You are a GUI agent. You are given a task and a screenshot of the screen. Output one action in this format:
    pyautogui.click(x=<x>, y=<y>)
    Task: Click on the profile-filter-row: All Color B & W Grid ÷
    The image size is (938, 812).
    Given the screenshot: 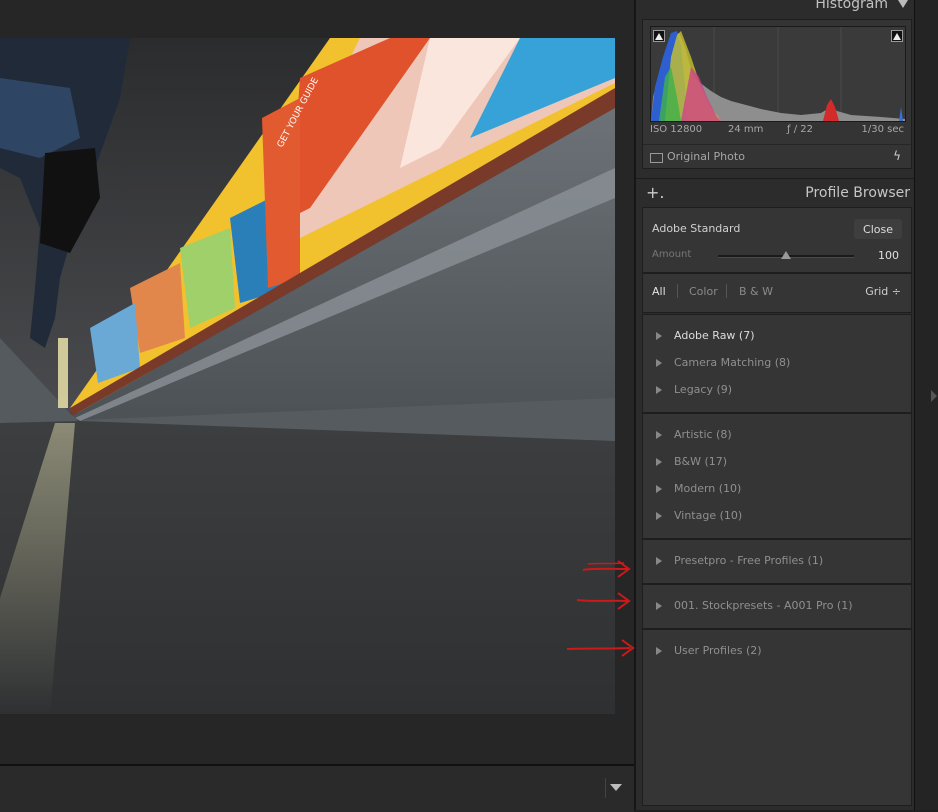 What is the action you would take?
    pyautogui.click(x=777, y=293)
    